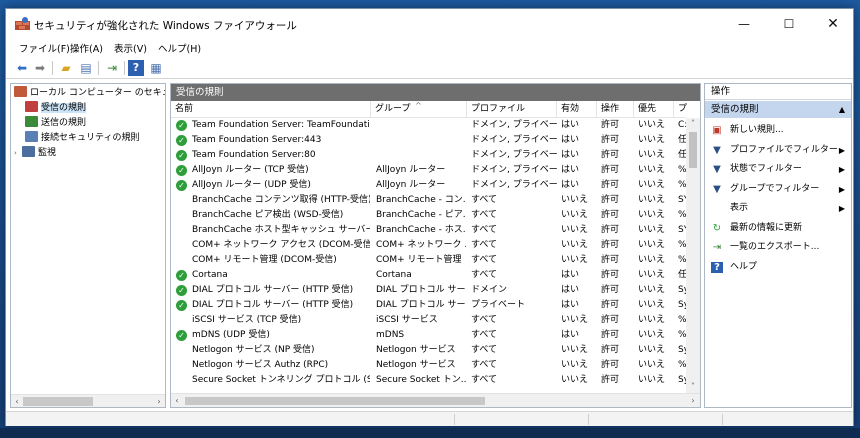 Image resolution: width=860 pixels, height=438 pixels. Describe the element at coordinates (778, 189) in the screenshot. I see `action-item: ▼ グループでフィルター ▶` at that location.